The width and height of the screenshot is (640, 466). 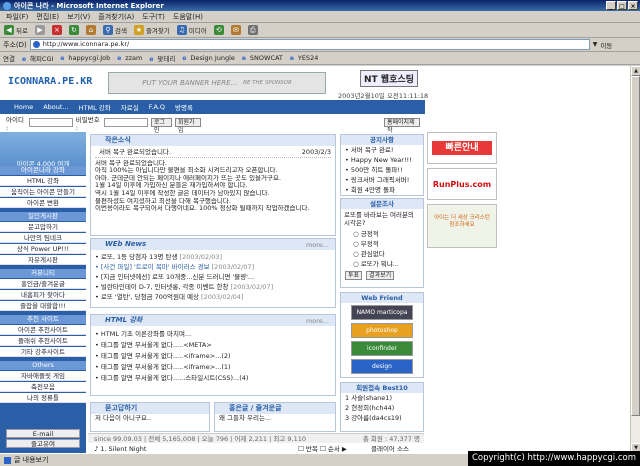 I want to click on poll-option: ○ 관심없다, so click(x=382, y=254).